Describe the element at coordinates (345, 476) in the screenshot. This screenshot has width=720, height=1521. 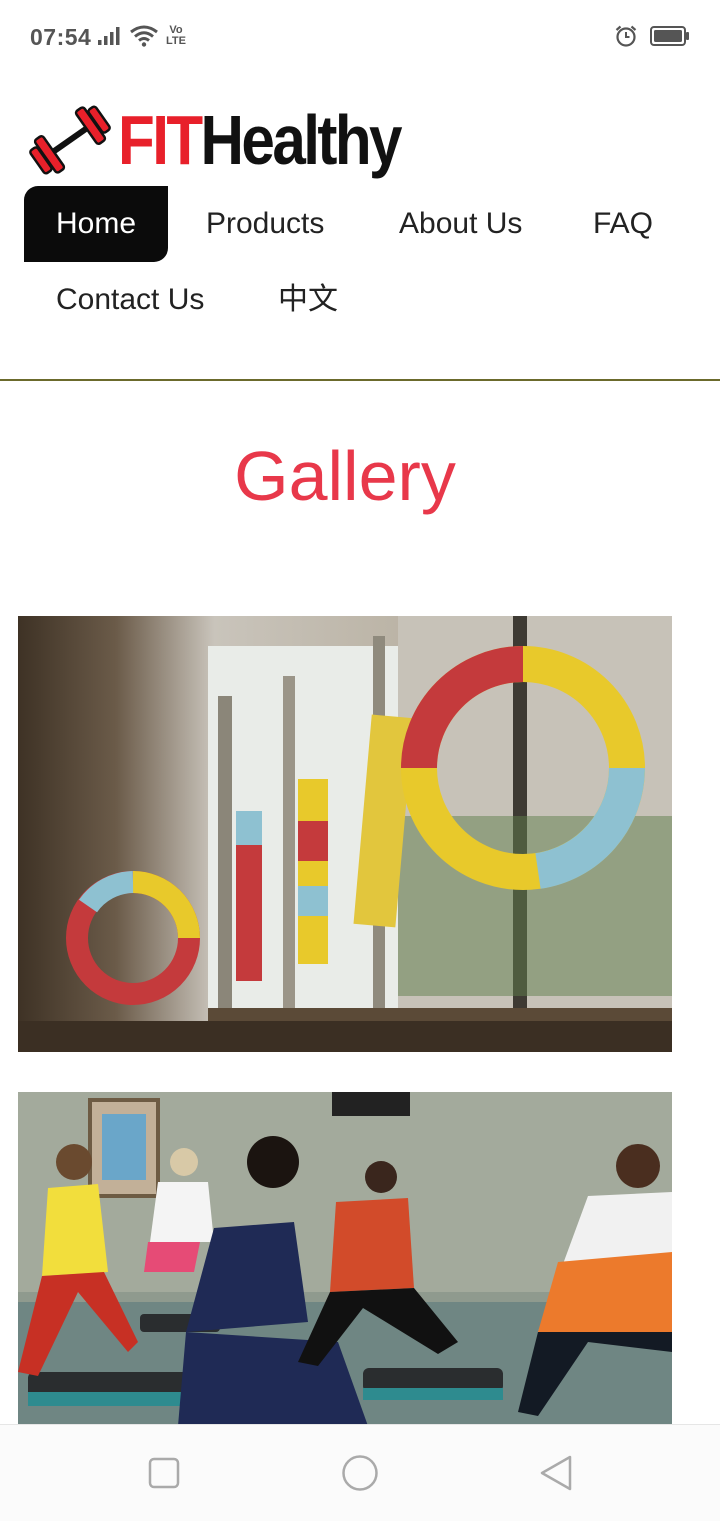
I see `gallery-title: Gallery` at that location.